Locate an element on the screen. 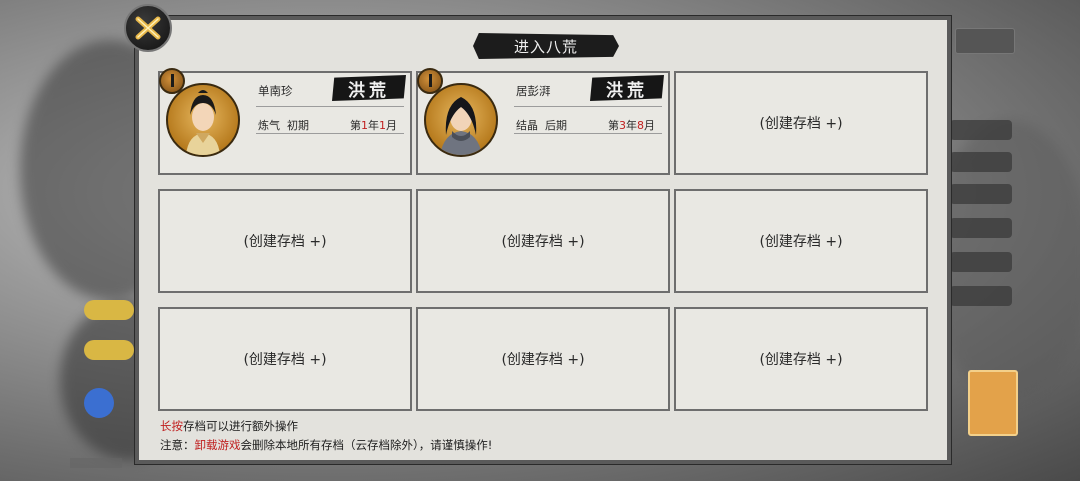 The image size is (1080, 481). game-date: 第3年8月 is located at coordinates (631, 125).